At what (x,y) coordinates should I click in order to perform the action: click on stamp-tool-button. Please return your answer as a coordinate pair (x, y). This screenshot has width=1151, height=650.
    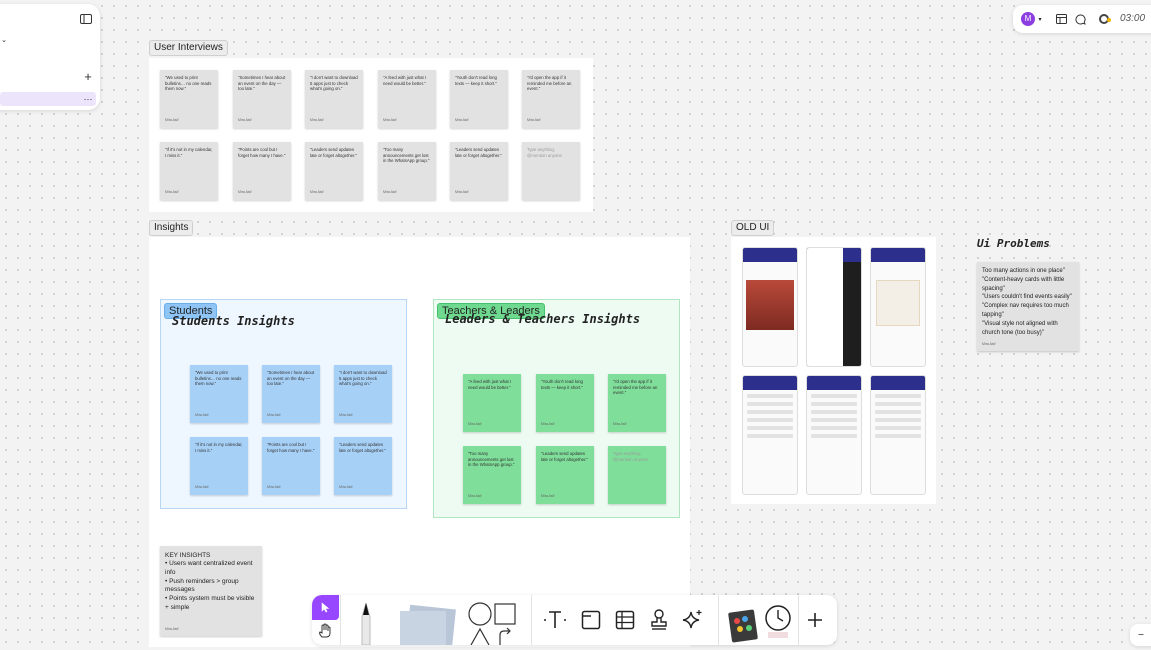
    Looking at the image, I should click on (659, 620).